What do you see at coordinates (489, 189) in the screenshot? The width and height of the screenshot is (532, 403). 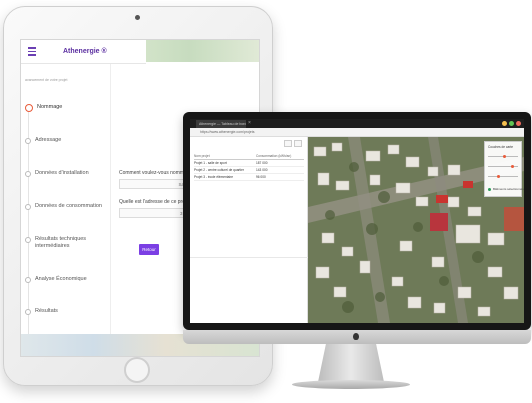 I see `legend-dot-icon` at bounding box center [489, 189].